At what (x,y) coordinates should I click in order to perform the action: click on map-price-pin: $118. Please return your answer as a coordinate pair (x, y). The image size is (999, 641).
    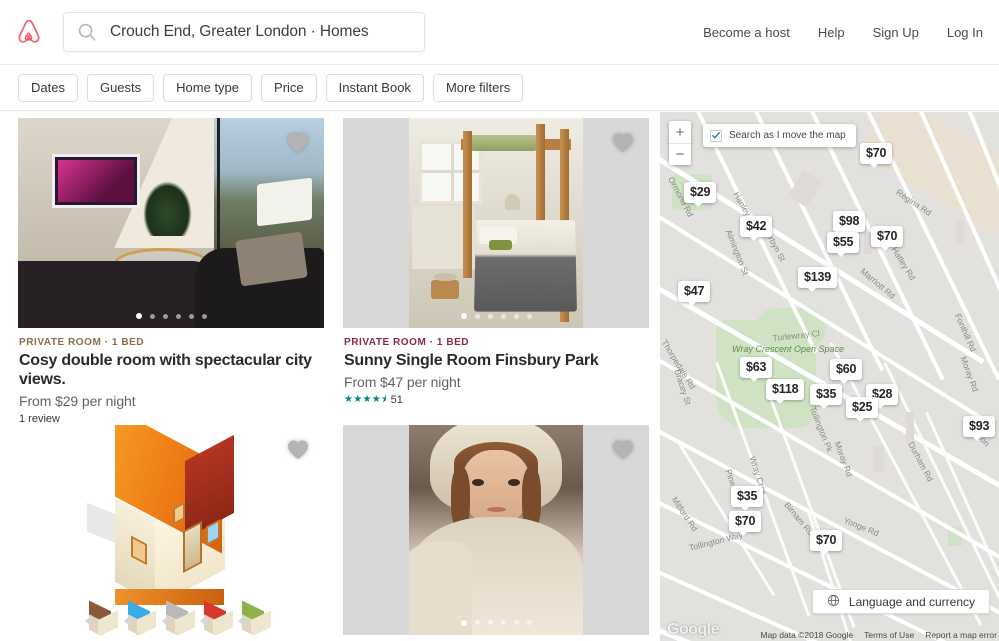
    Looking at the image, I should click on (785, 391).